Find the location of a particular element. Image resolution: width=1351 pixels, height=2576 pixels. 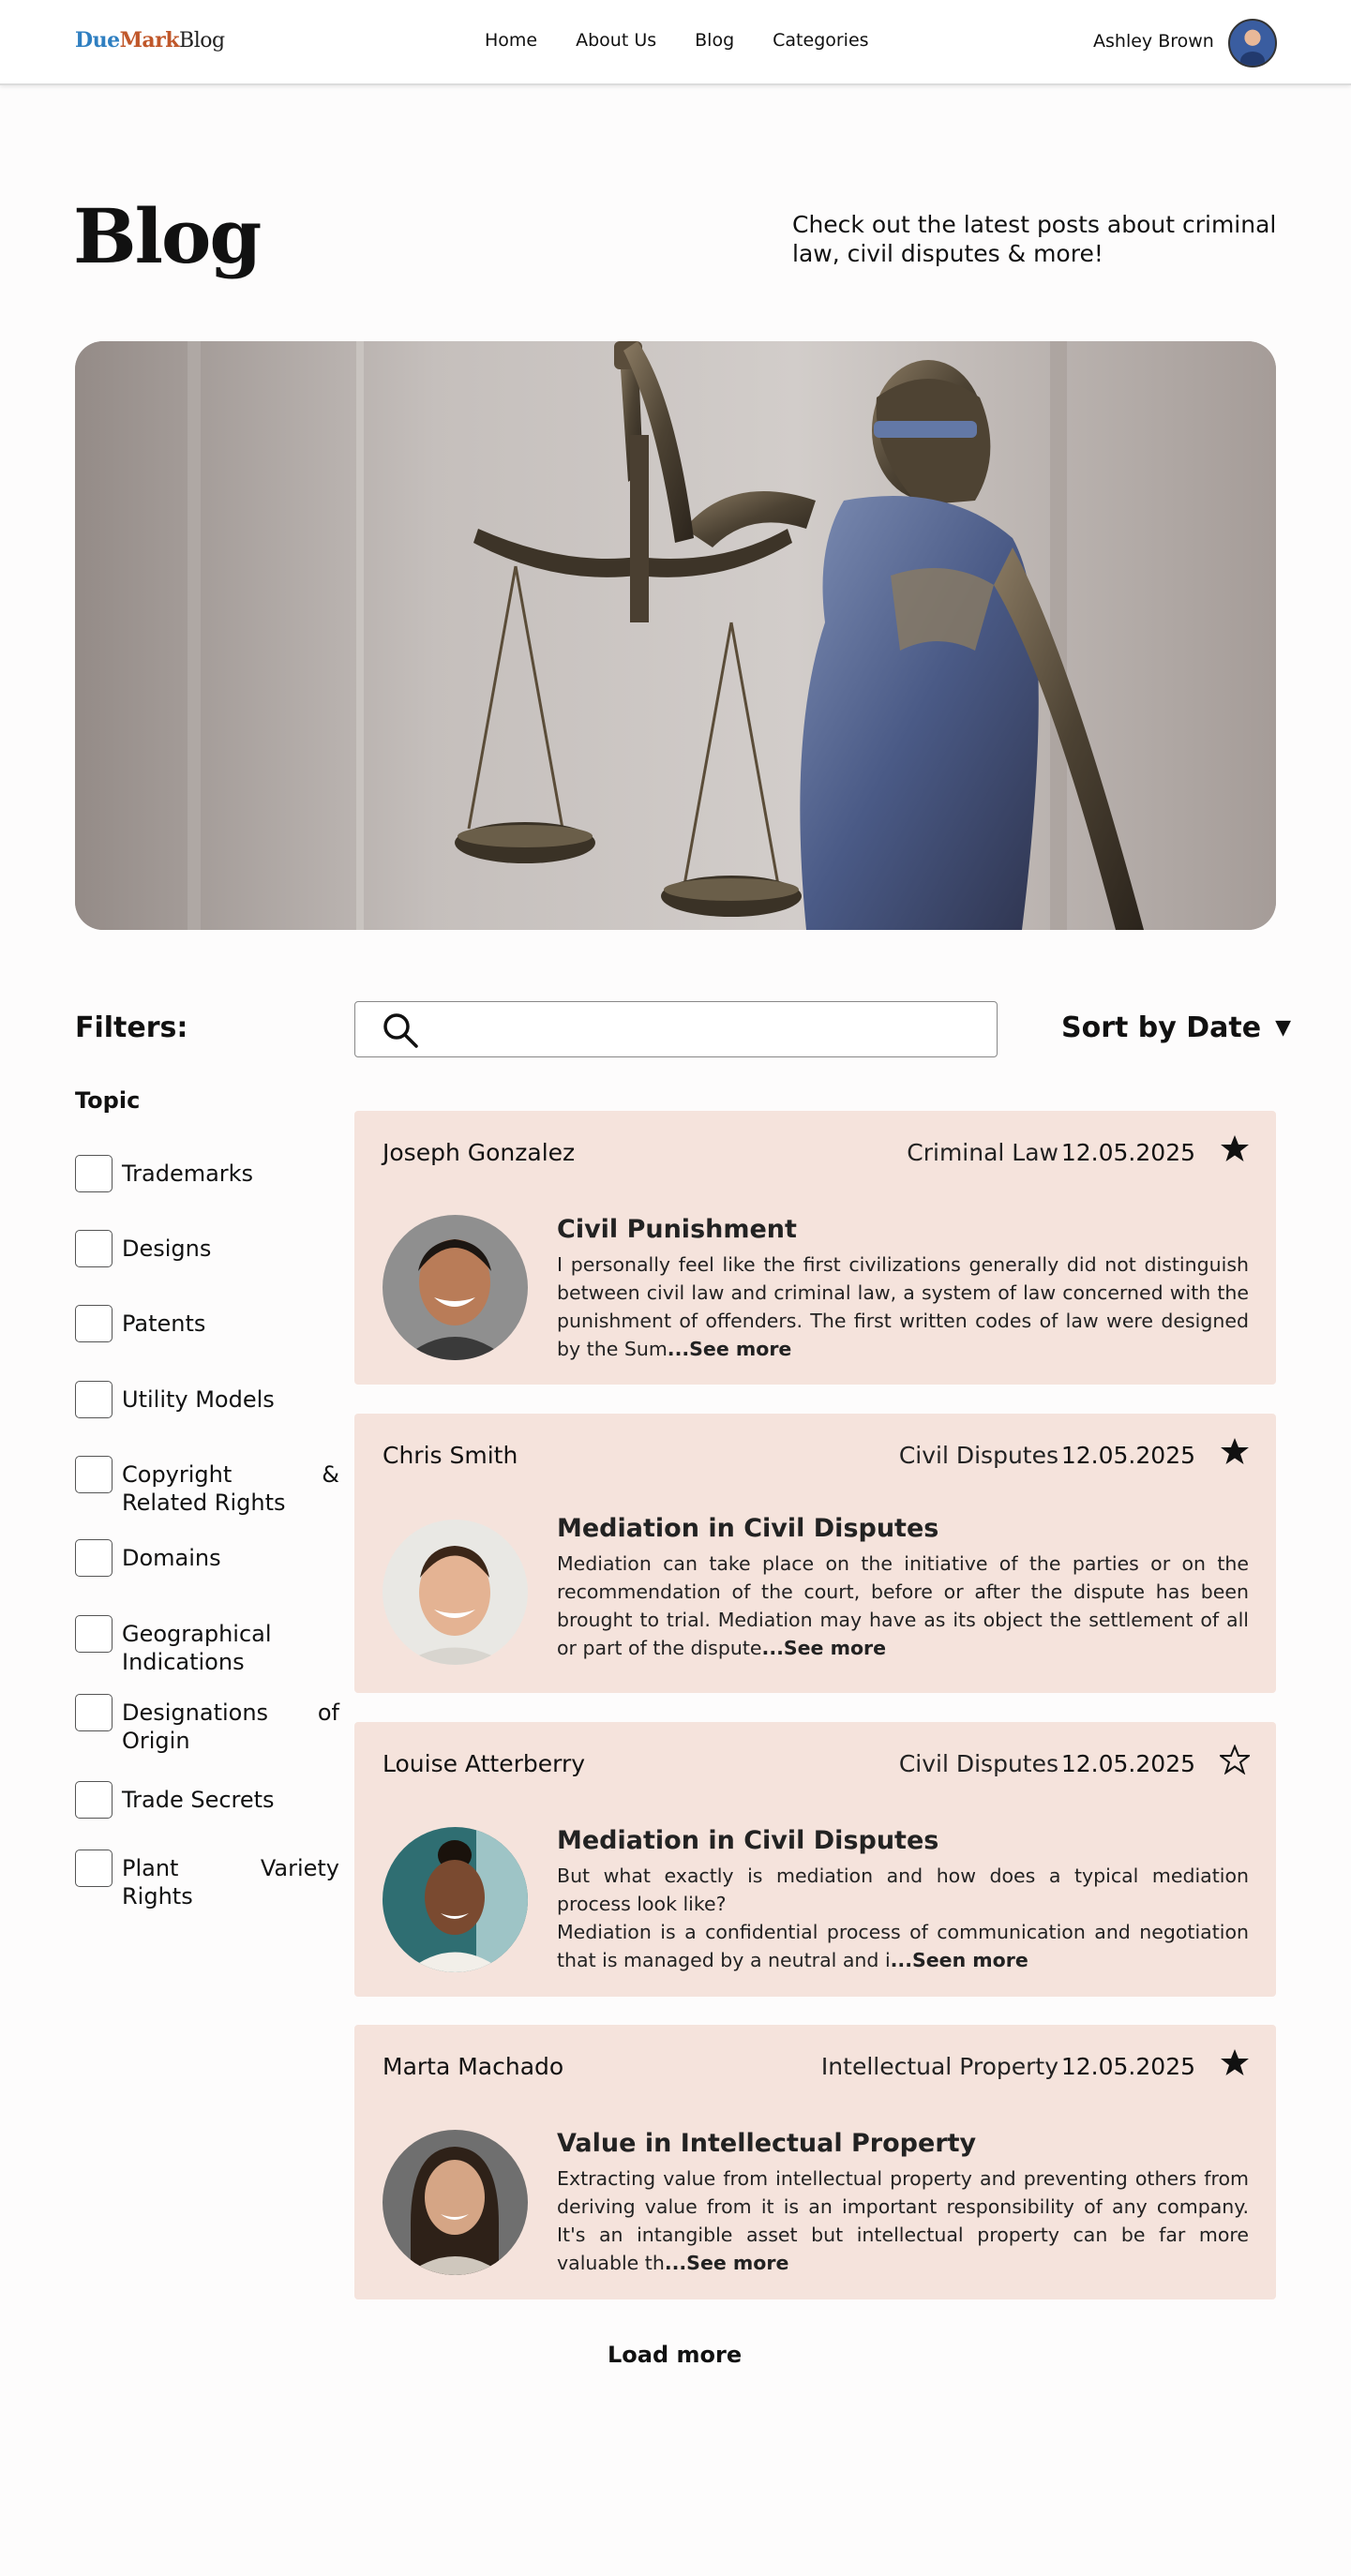

filter-designs: Designs is located at coordinates (207, 1249).